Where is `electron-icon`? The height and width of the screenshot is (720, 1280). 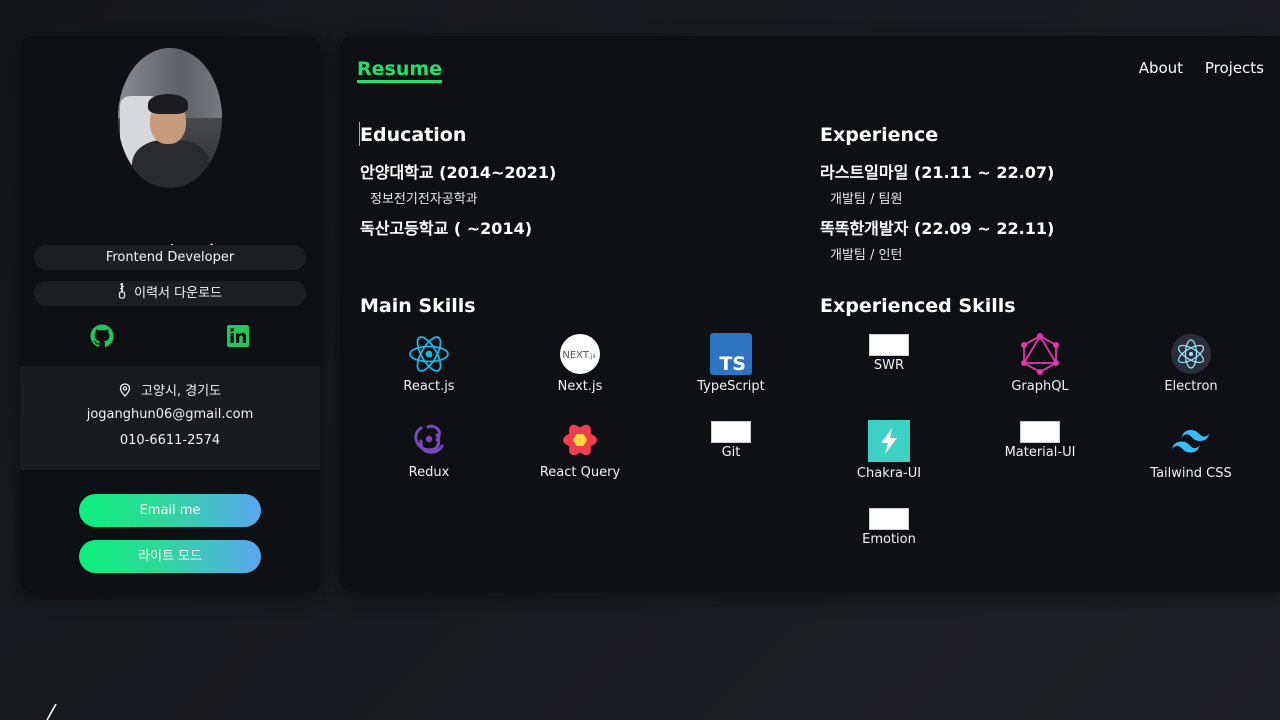 electron-icon is located at coordinates (1191, 354).